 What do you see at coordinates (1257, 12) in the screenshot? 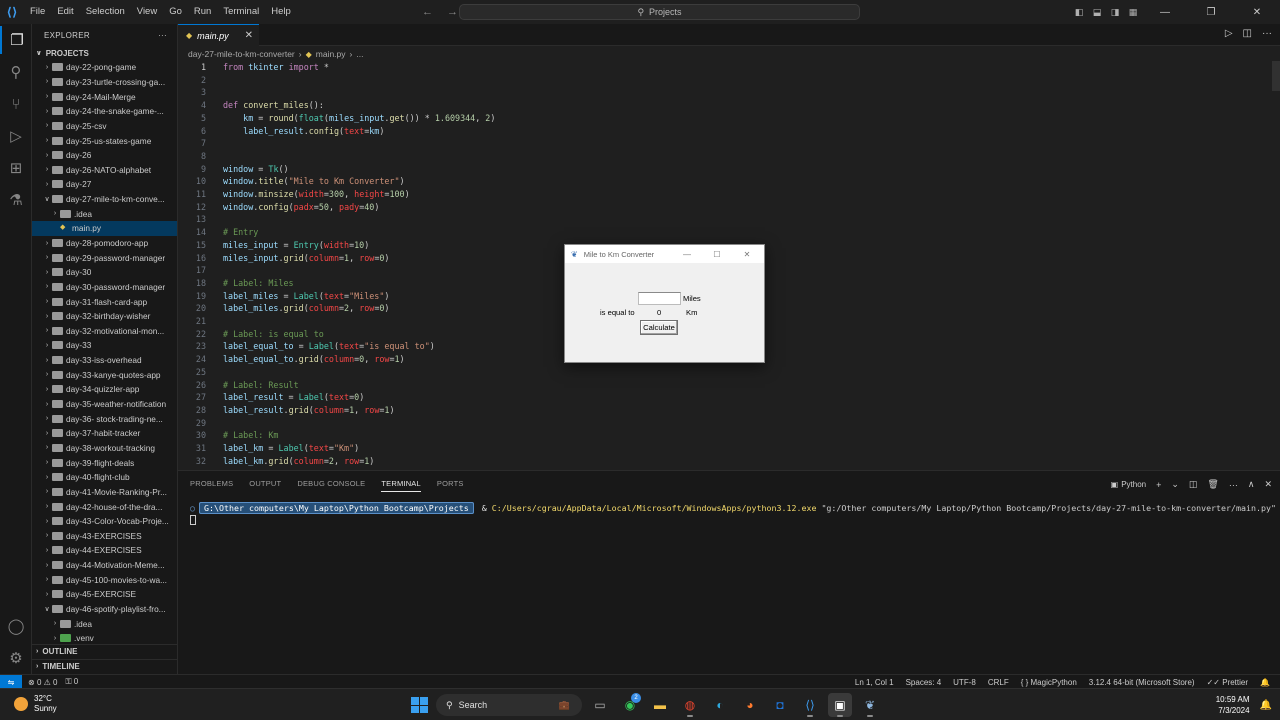
I see `close-window-button: ✕` at bounding box center [1257, 12].